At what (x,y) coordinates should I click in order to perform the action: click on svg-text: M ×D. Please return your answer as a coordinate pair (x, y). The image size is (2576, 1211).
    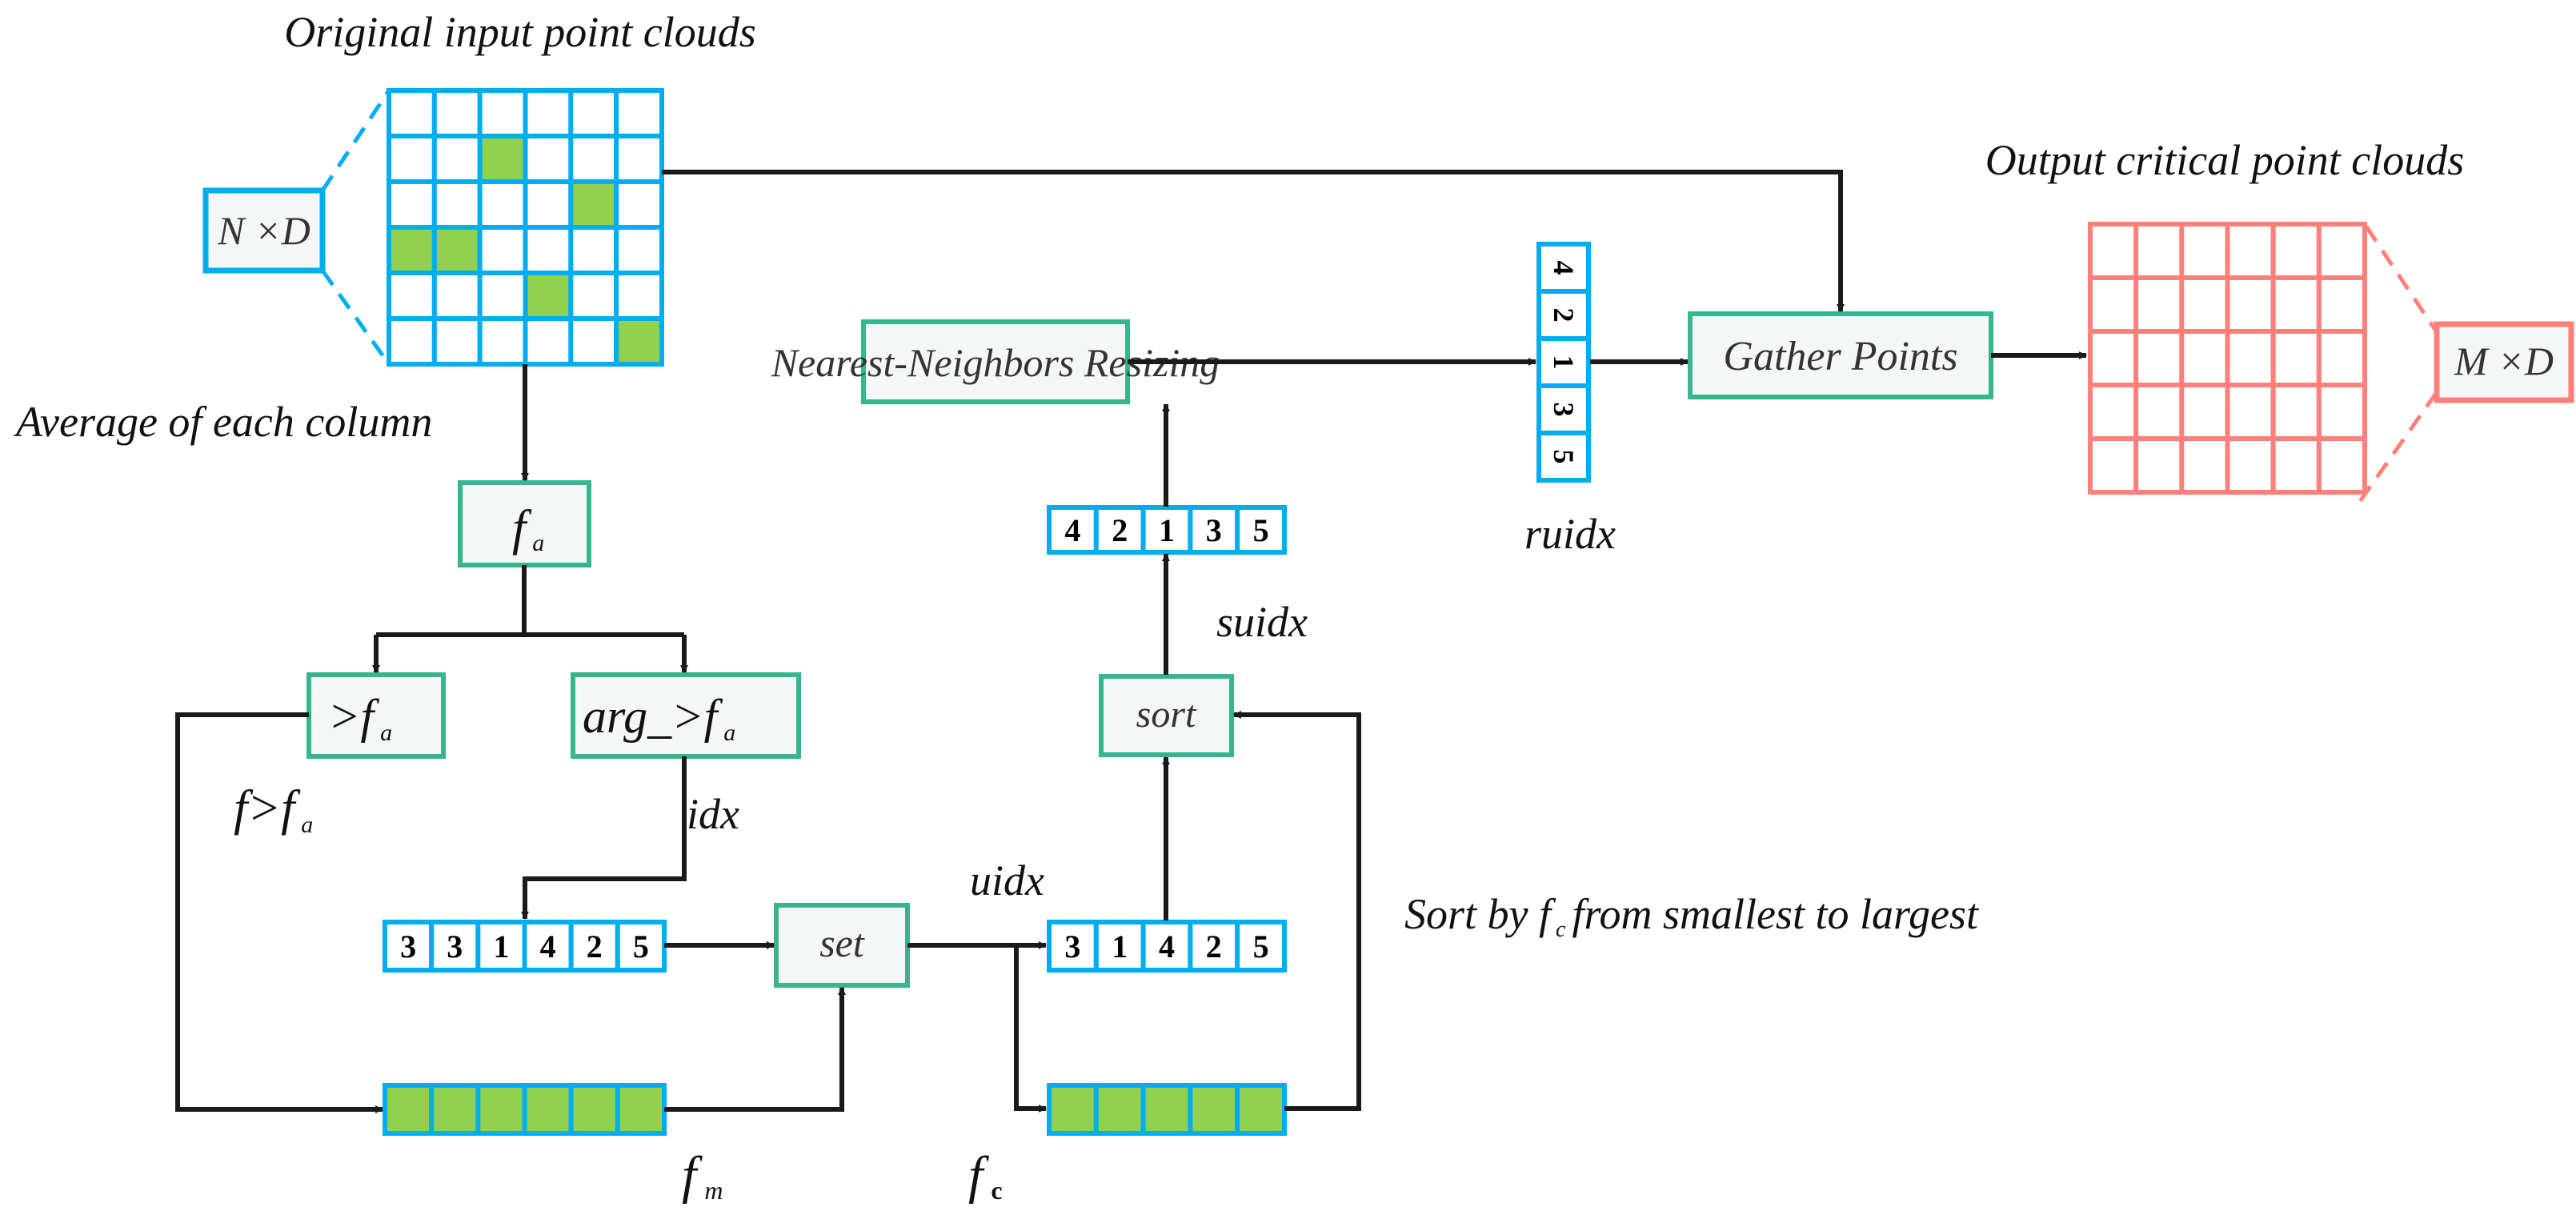
    Looking at the image, I should click on (2504, 361).